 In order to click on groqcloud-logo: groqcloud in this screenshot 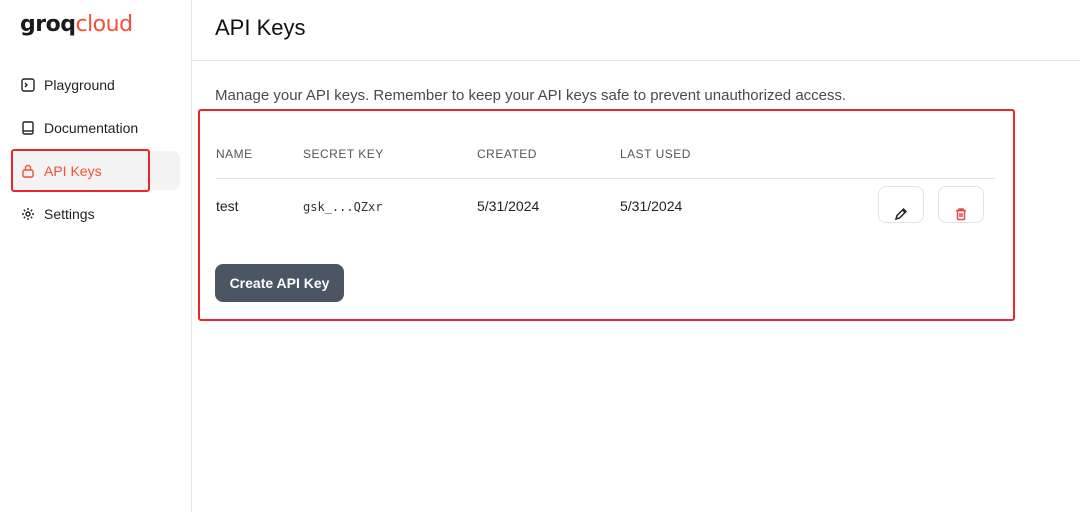, I will do `click(76, 24)`.